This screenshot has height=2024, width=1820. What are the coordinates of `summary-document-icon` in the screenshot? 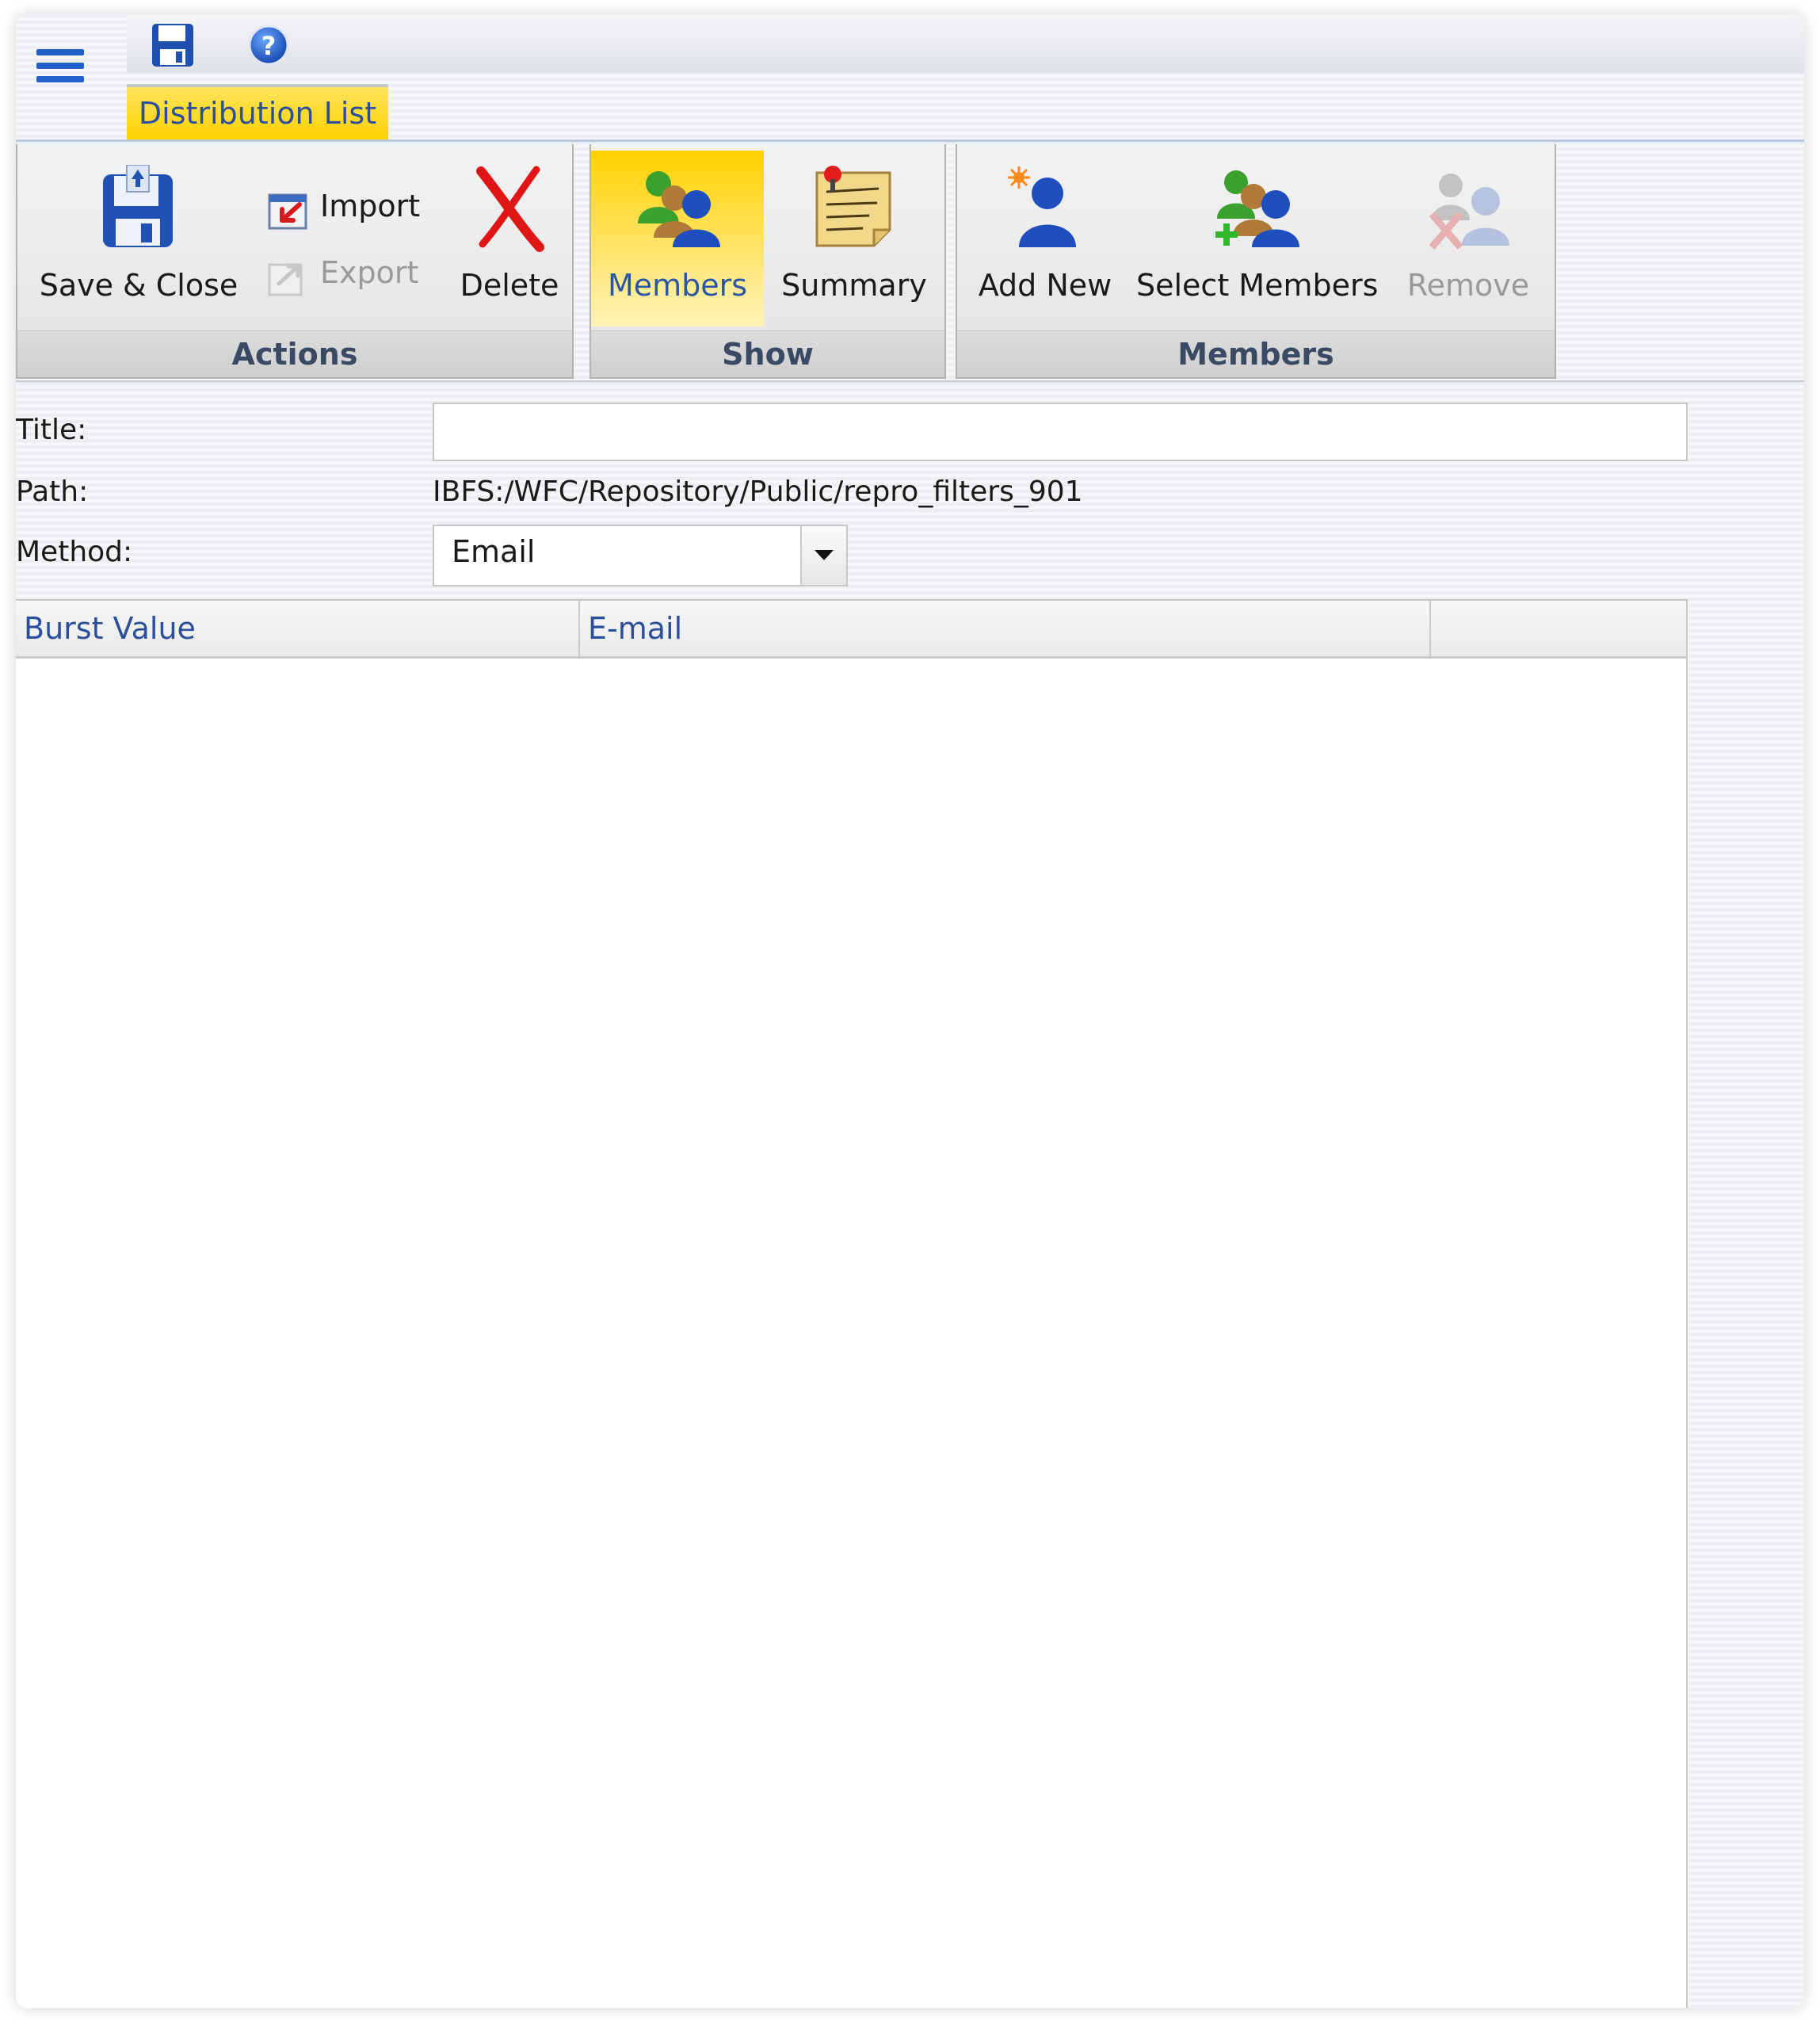 It's located at (853, 206).